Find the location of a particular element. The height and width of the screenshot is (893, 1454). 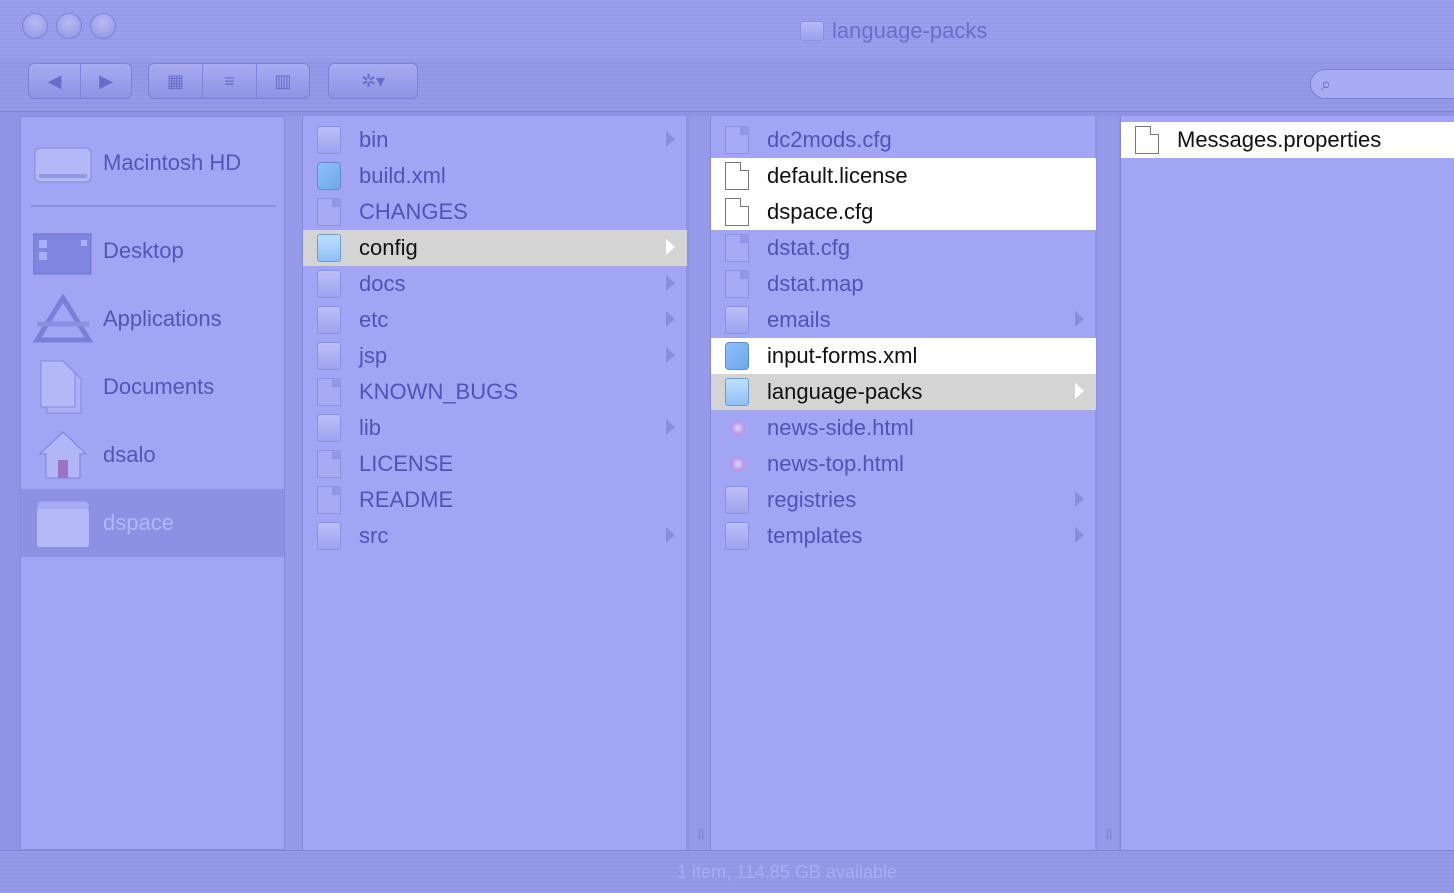

status-text: 1 item, 114.85 GB available is located at coordinates (787, 871).